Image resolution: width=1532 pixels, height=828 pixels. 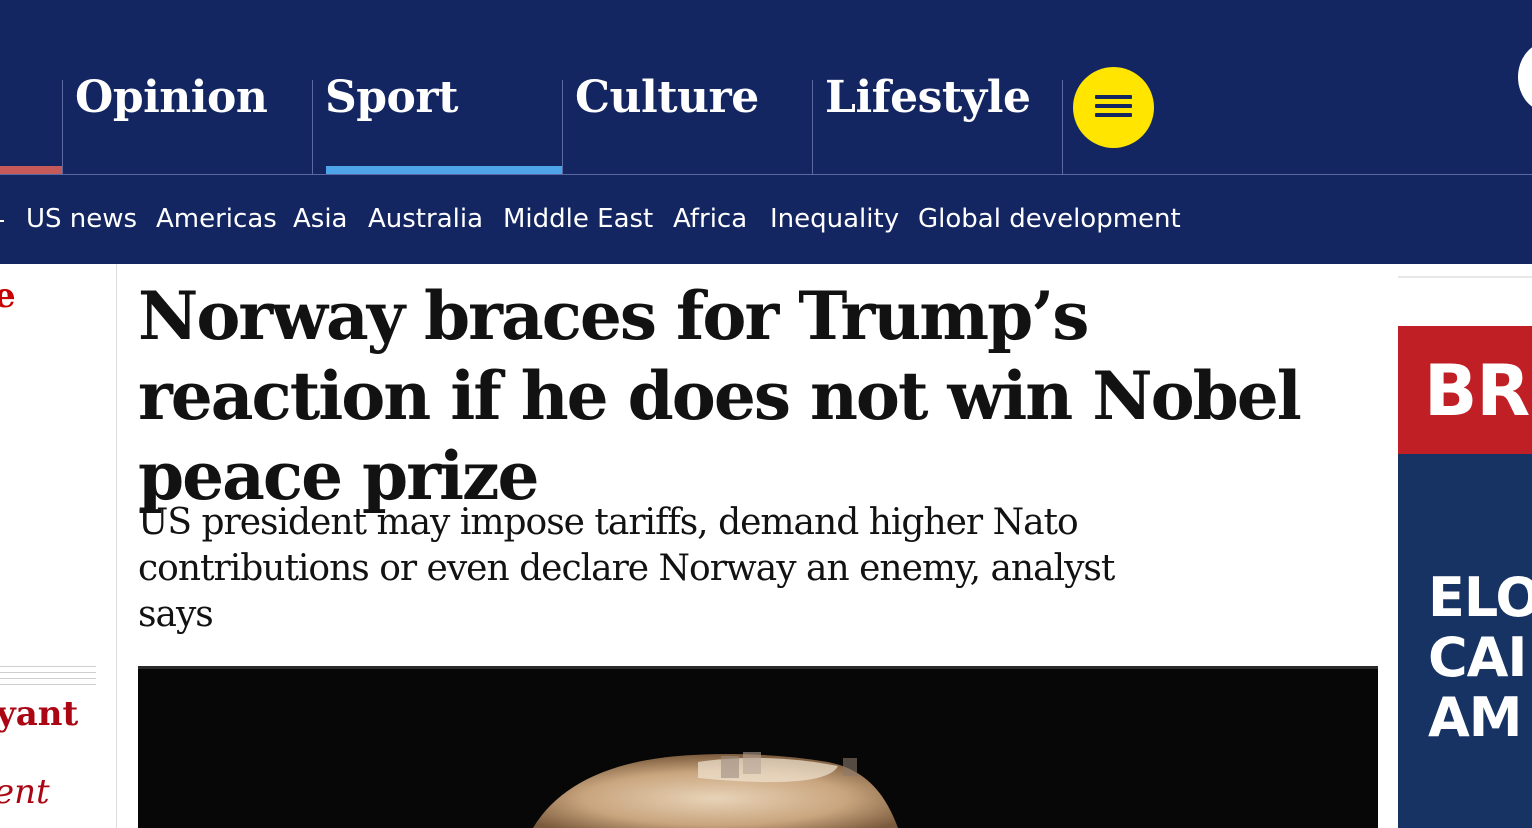 I want to click on pillar-divider, so click(x=1062, y=127).